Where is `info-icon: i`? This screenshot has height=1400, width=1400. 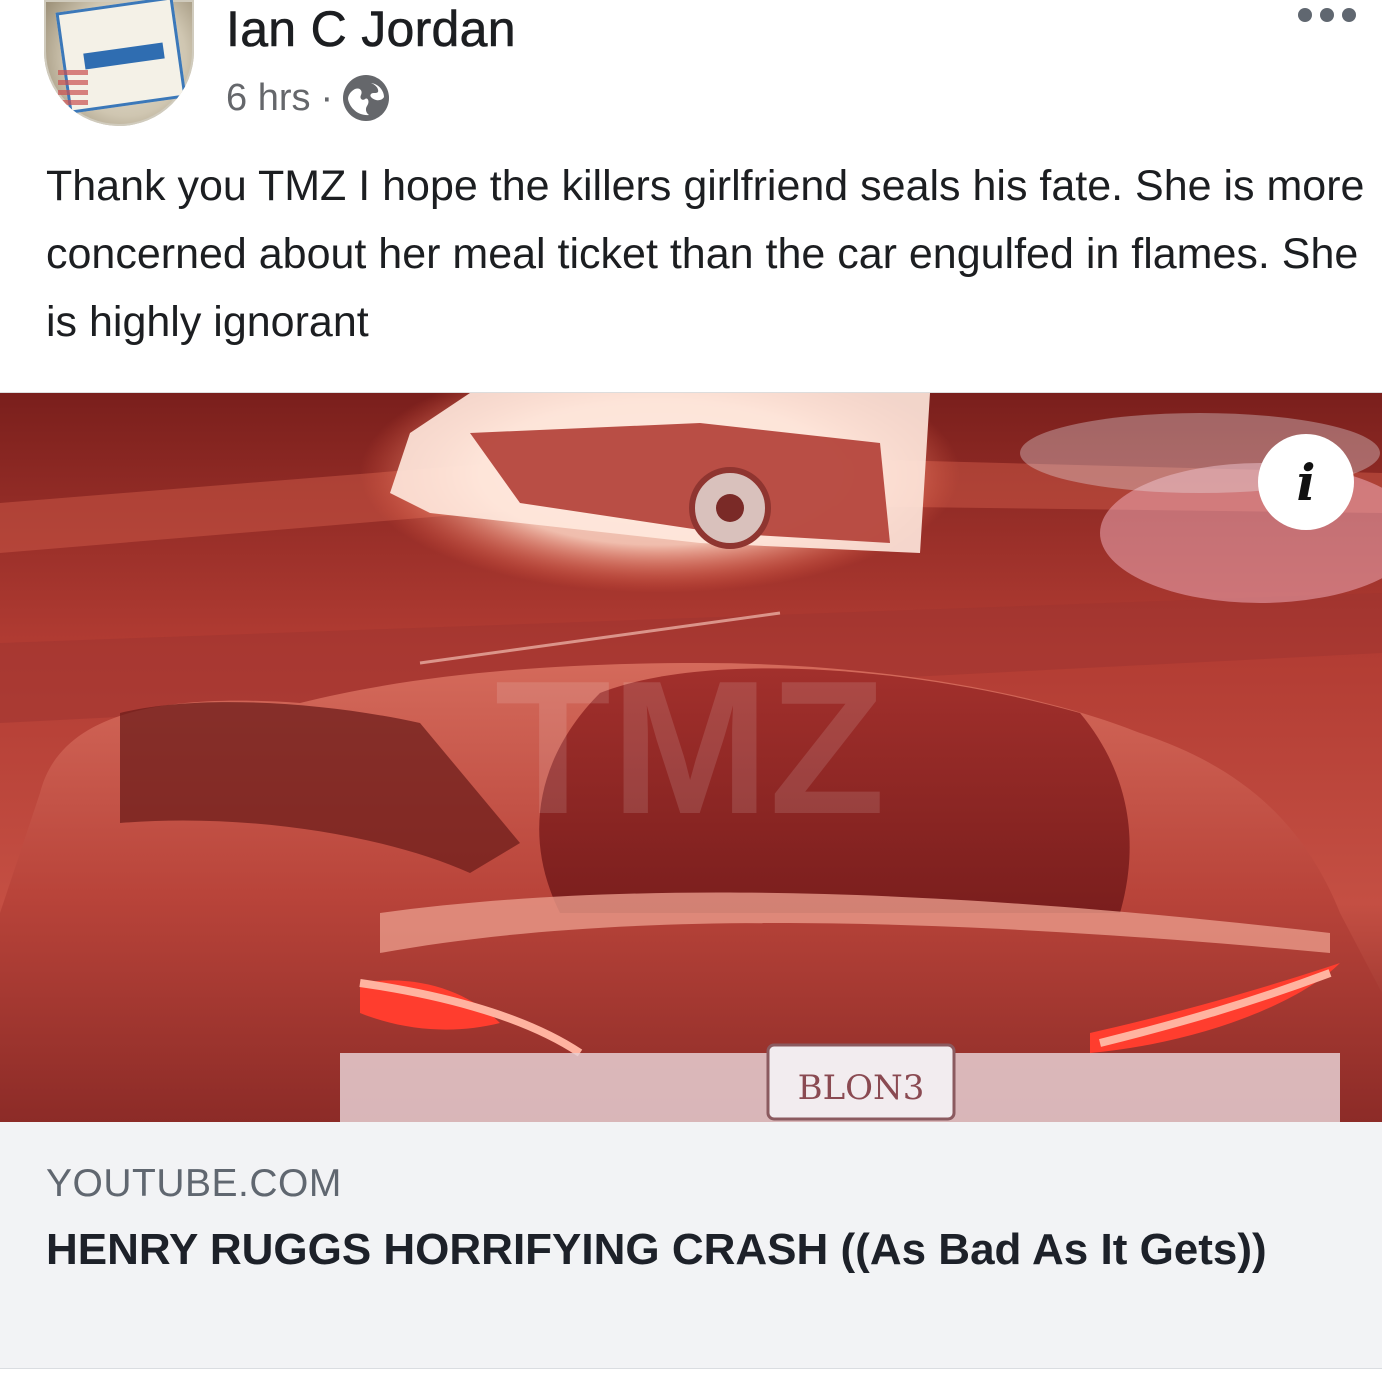 info-icon: i is located at coordinates (1306, 482).